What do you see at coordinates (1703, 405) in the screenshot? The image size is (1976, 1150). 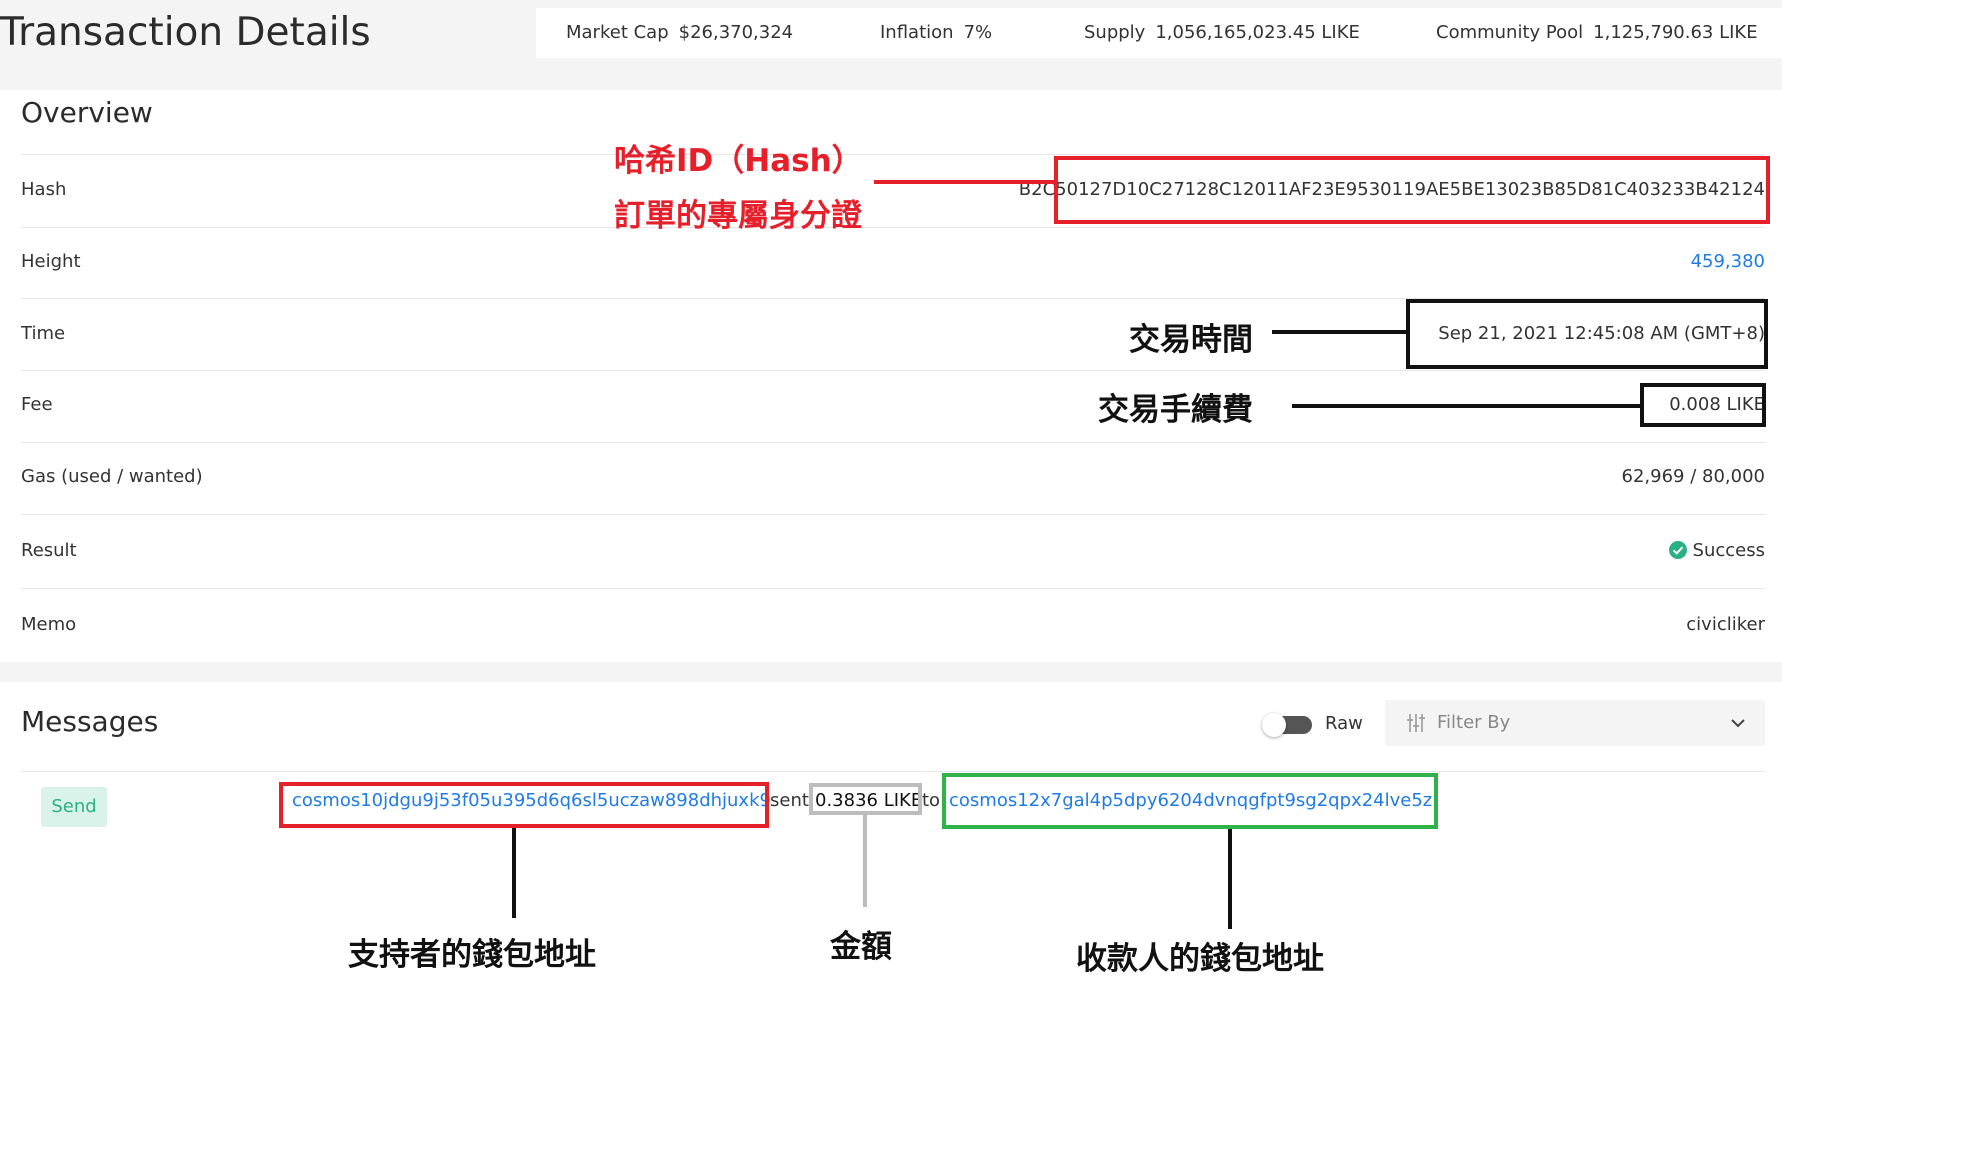 I see `fee-highlight-box` at bounding box center [1703, 405].